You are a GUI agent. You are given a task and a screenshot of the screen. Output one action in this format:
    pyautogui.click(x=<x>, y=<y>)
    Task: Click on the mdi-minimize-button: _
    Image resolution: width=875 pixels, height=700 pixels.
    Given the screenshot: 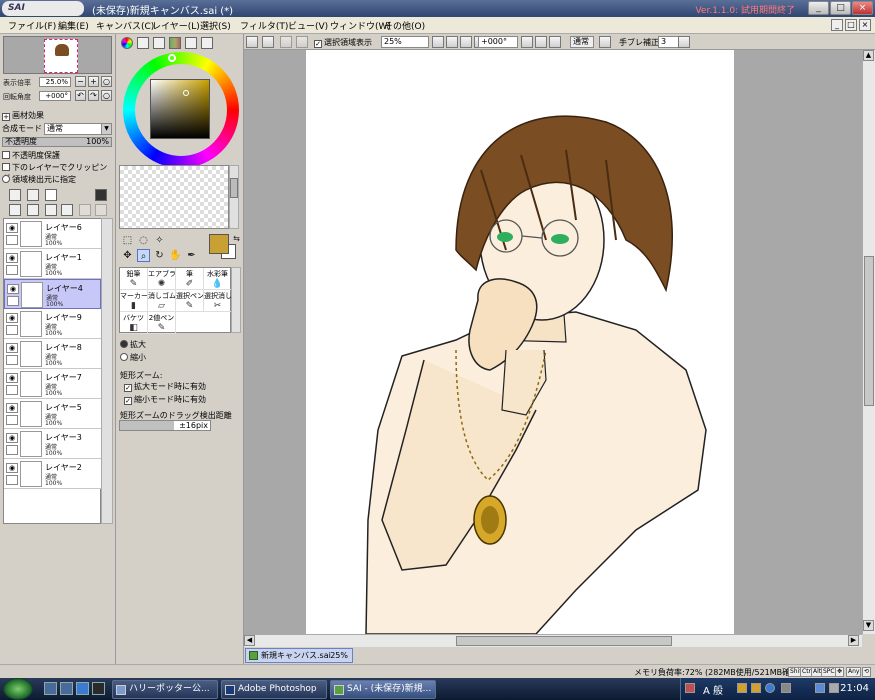 What is the action you would take?
    pyautogui.click(x=837, y=25)
    